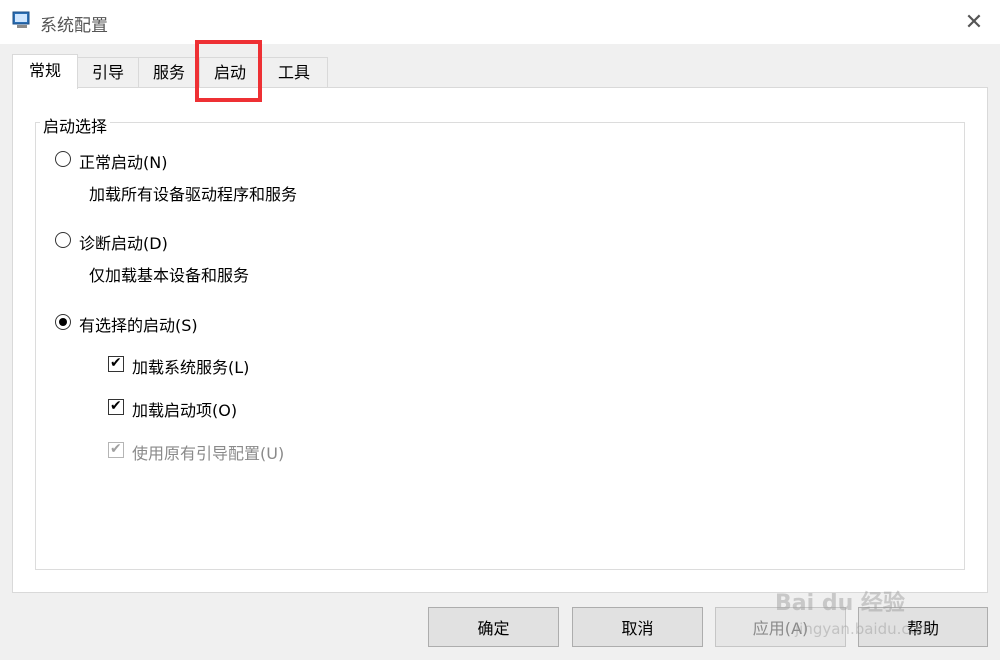 The image size is (1000, 660). What do you see at coordinates (169, 275) in the screenshot?
I see `diagnostic-startup-description: 仅加载基本设备和服务` at bounding box center [169, 275].